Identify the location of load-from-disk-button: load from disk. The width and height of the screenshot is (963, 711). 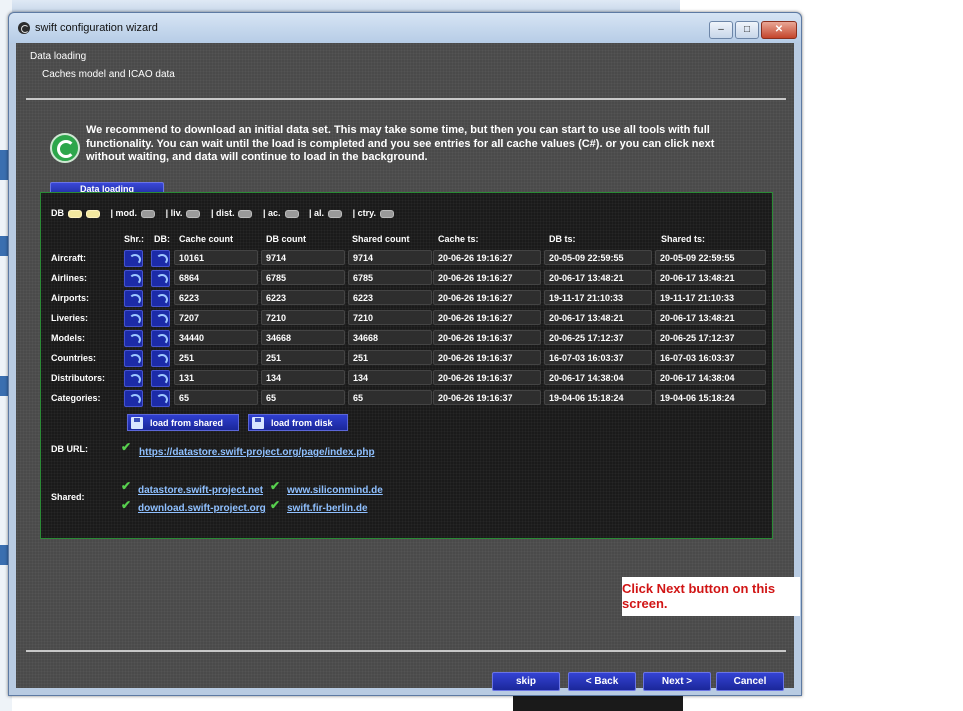
(298, 422).